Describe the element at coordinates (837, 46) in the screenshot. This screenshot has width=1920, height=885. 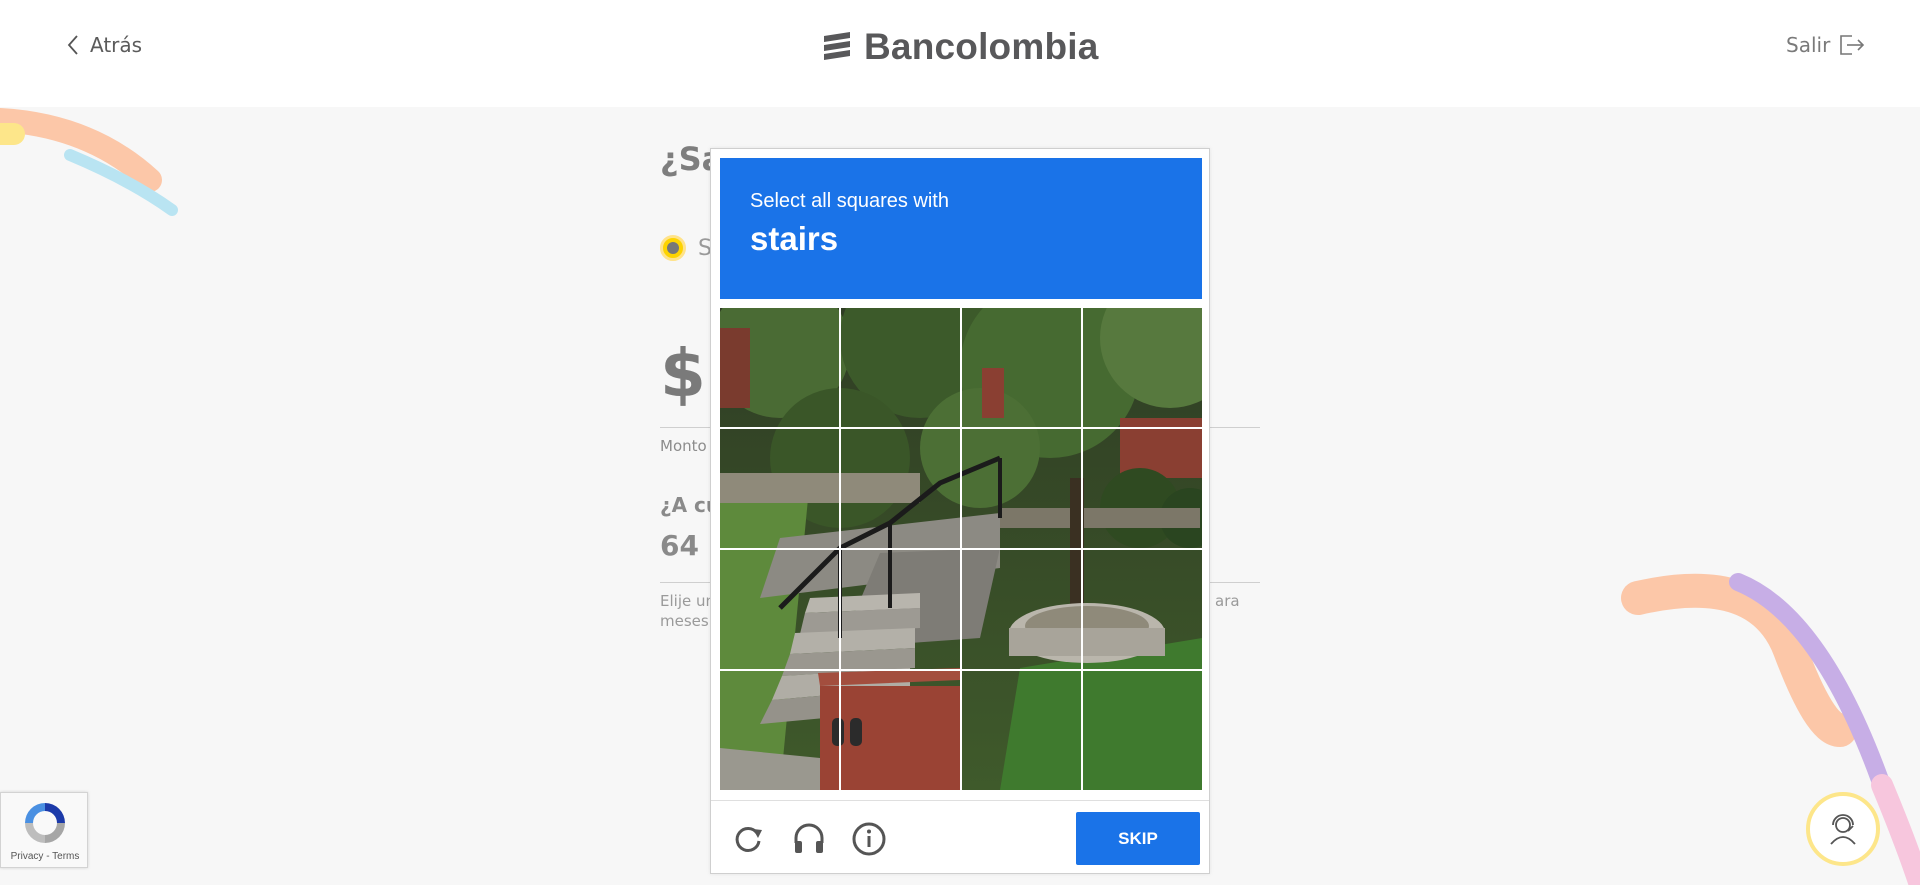
I see `bancolombia-logo-mark` at that location.